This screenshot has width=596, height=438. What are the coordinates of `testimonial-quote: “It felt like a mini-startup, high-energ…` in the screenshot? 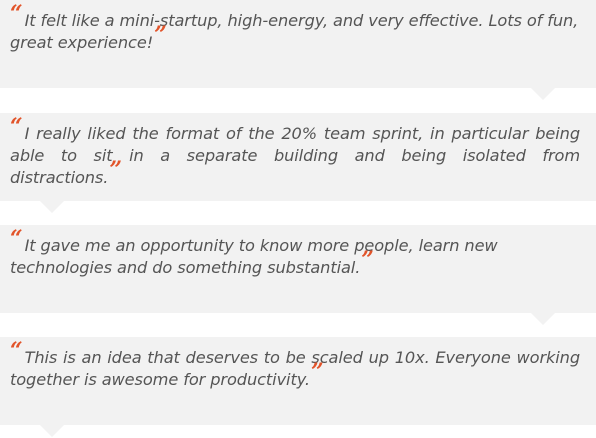 It's located at (295, 28).